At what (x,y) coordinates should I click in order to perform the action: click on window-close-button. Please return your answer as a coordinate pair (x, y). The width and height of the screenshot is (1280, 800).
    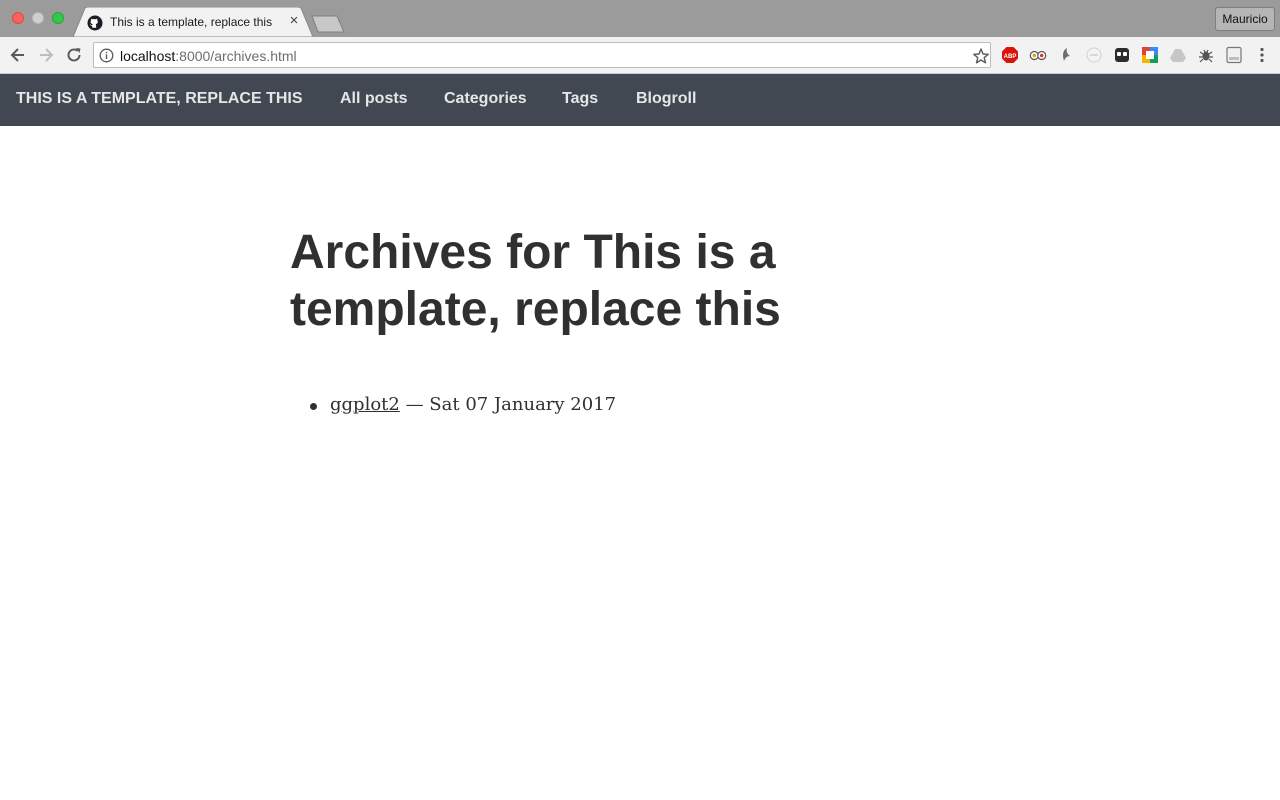
    Looking at the image, I should click on (18, 18).